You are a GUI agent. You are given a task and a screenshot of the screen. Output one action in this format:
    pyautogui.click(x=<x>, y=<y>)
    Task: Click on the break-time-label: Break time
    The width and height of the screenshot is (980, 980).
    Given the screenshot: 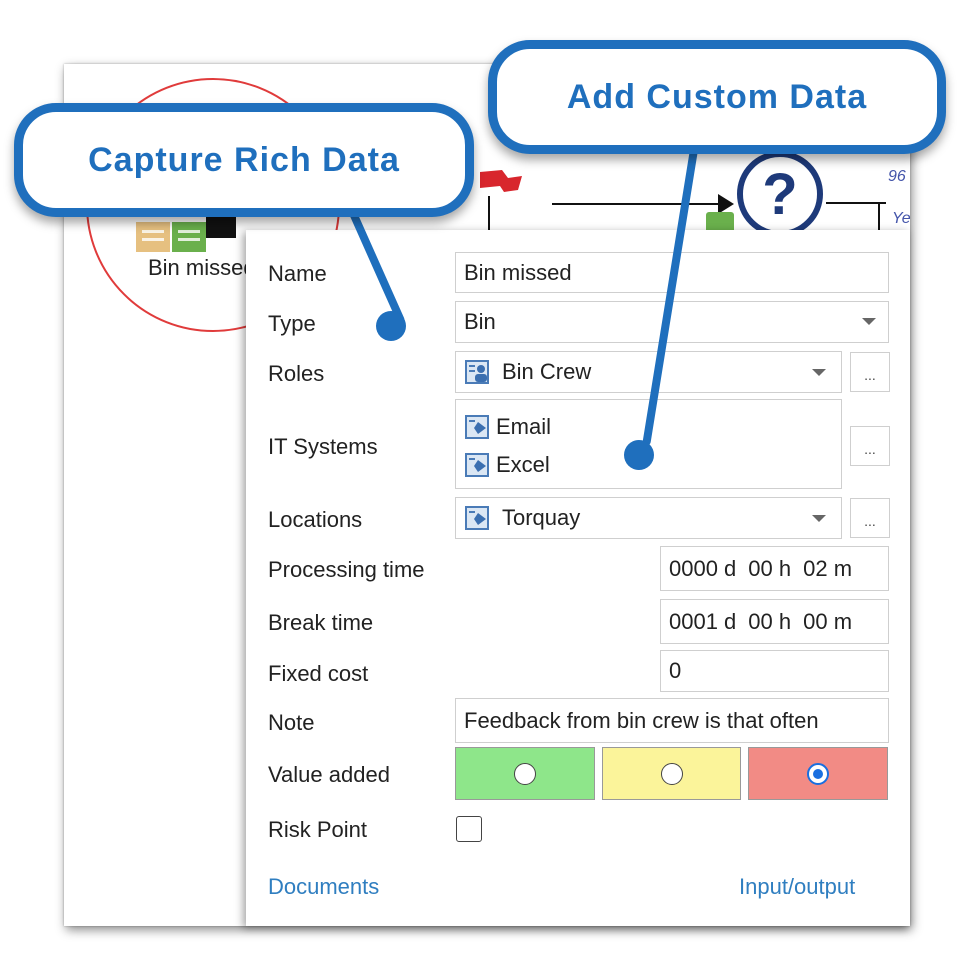 What is the action you would take?
    pyautogui.click(x=321, y=622)
    